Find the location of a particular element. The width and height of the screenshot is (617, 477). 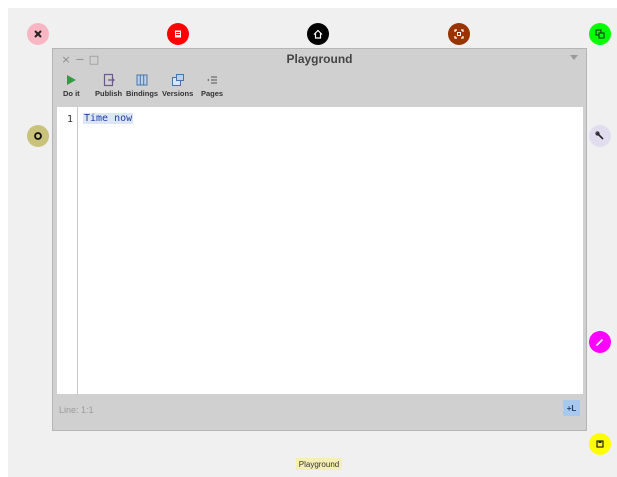

code-line: Time now is located at coordinates (108, 118).